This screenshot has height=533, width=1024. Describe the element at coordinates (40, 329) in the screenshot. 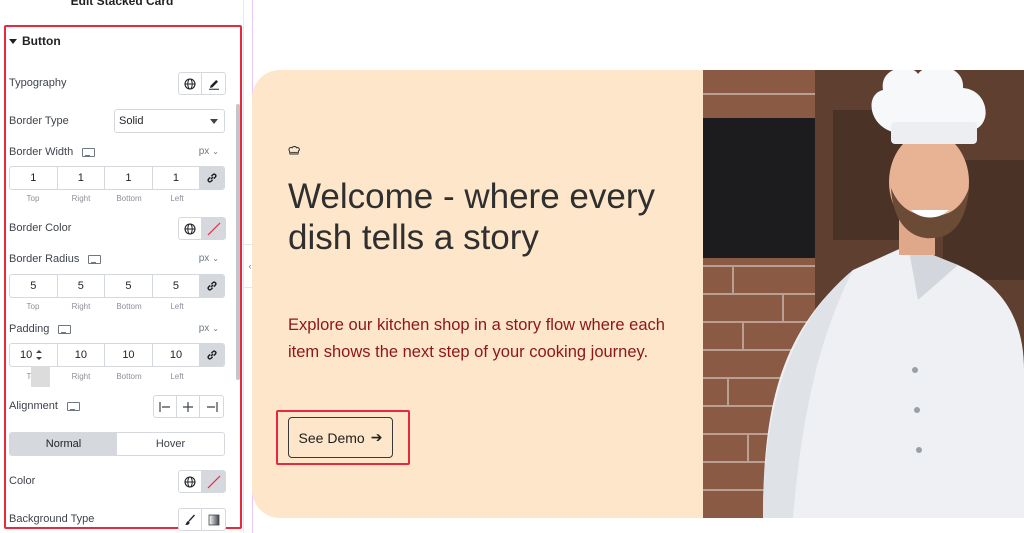

I see `padding-label: Padding` at that location.